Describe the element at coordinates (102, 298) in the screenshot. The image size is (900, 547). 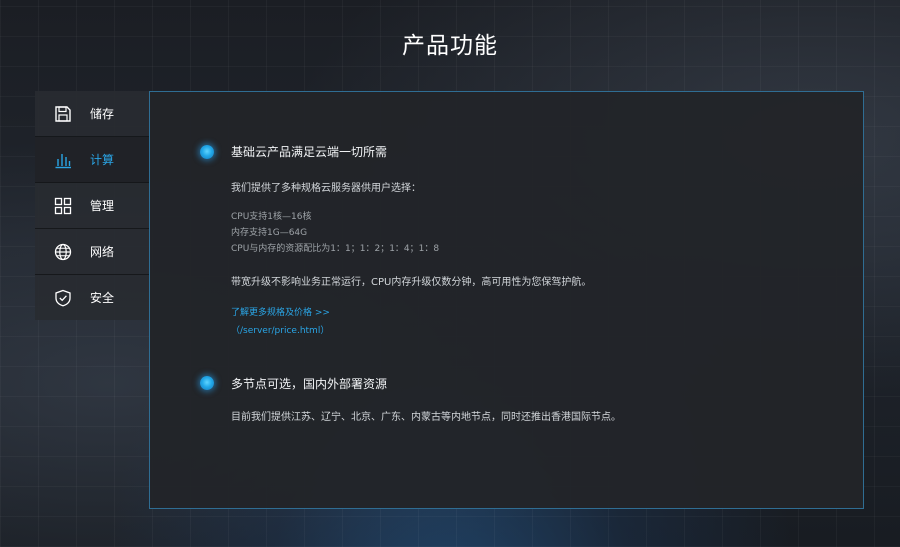
I see `sidebar-item-label: 安全` at that location.